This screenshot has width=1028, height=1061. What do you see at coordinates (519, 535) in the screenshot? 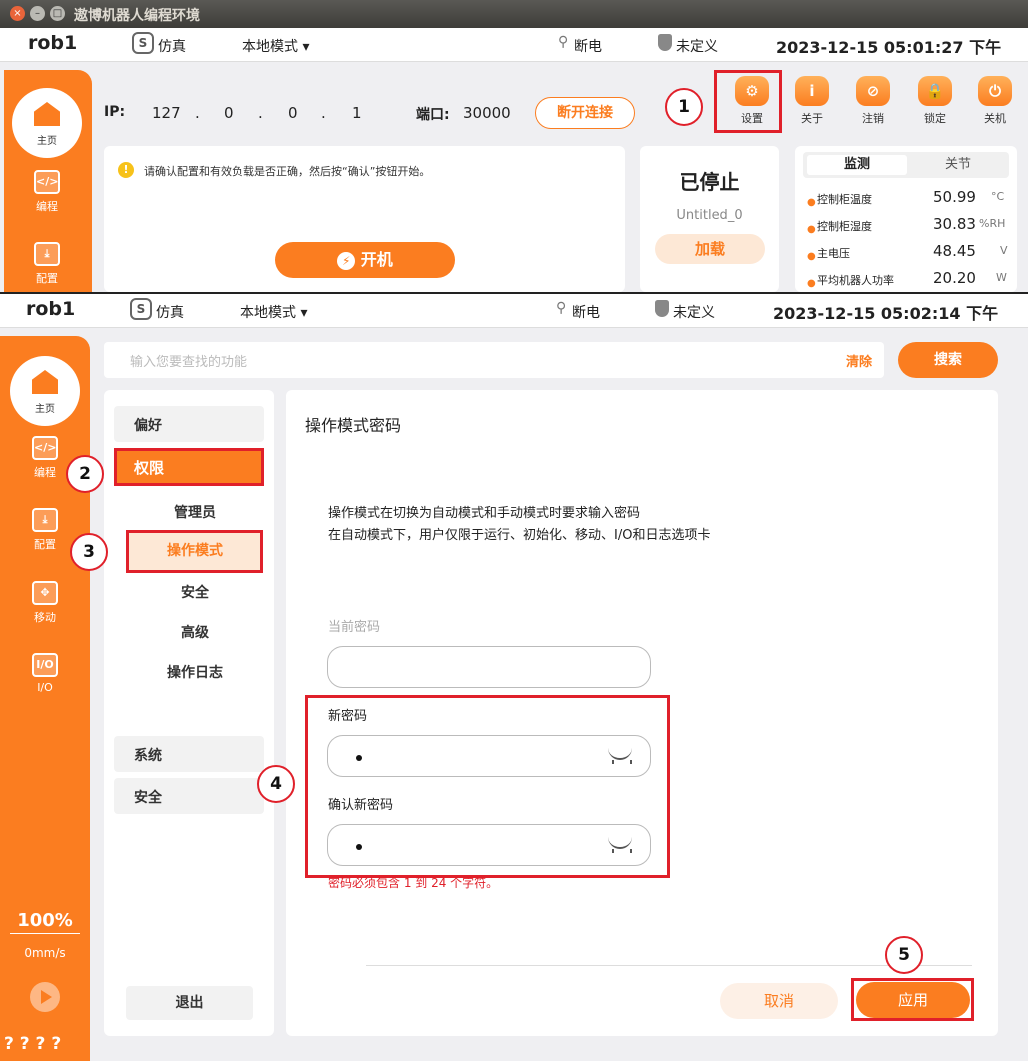
I see `description-line-2: 在自动模式下，用户仅限于运行、初始化、移动、I/O和日志选项卡` at bounding box center [519, 535].